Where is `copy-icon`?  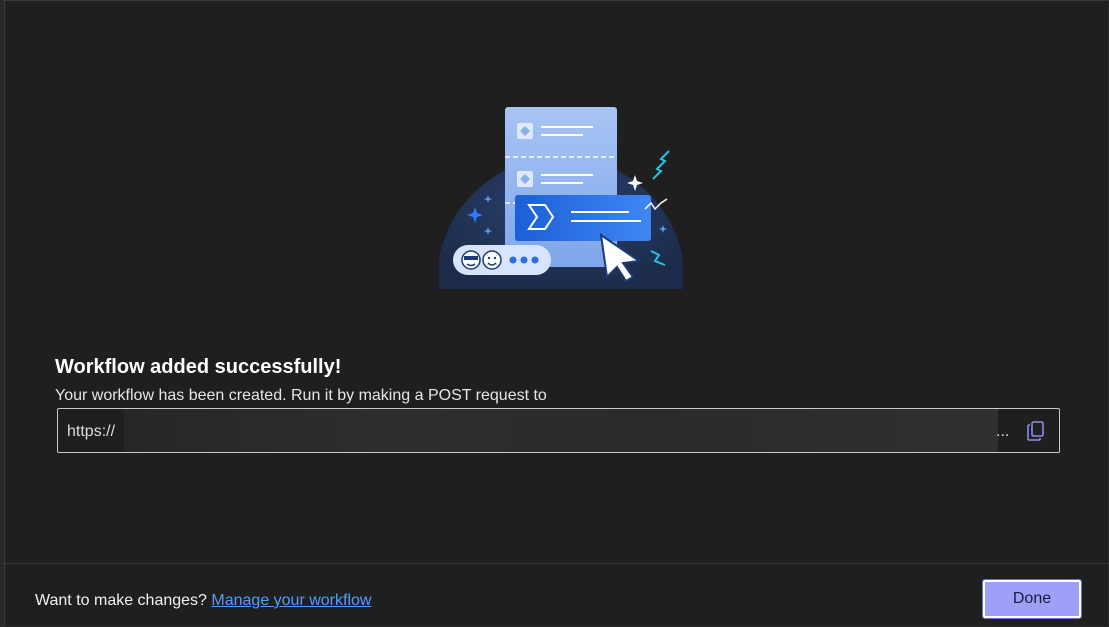
copy-icon is located at coordinates (1035, 431).